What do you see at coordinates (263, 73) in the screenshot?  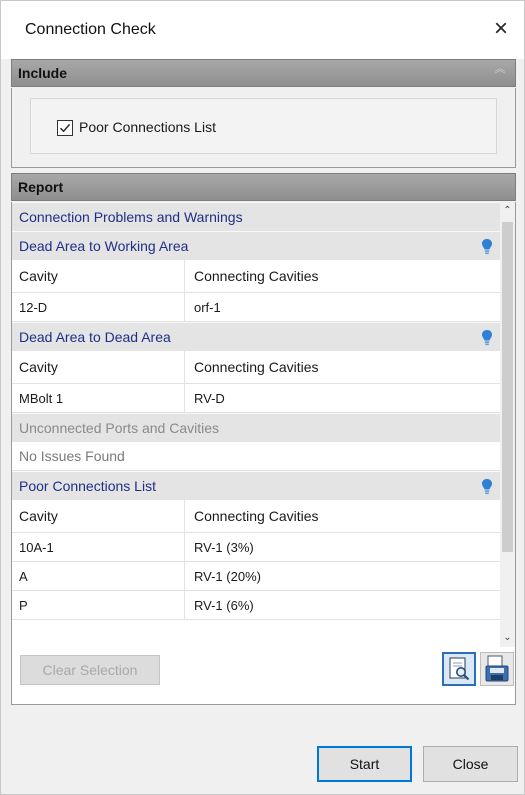 I see `include-section-header: Include ︽` at bounding box center [263, 73].